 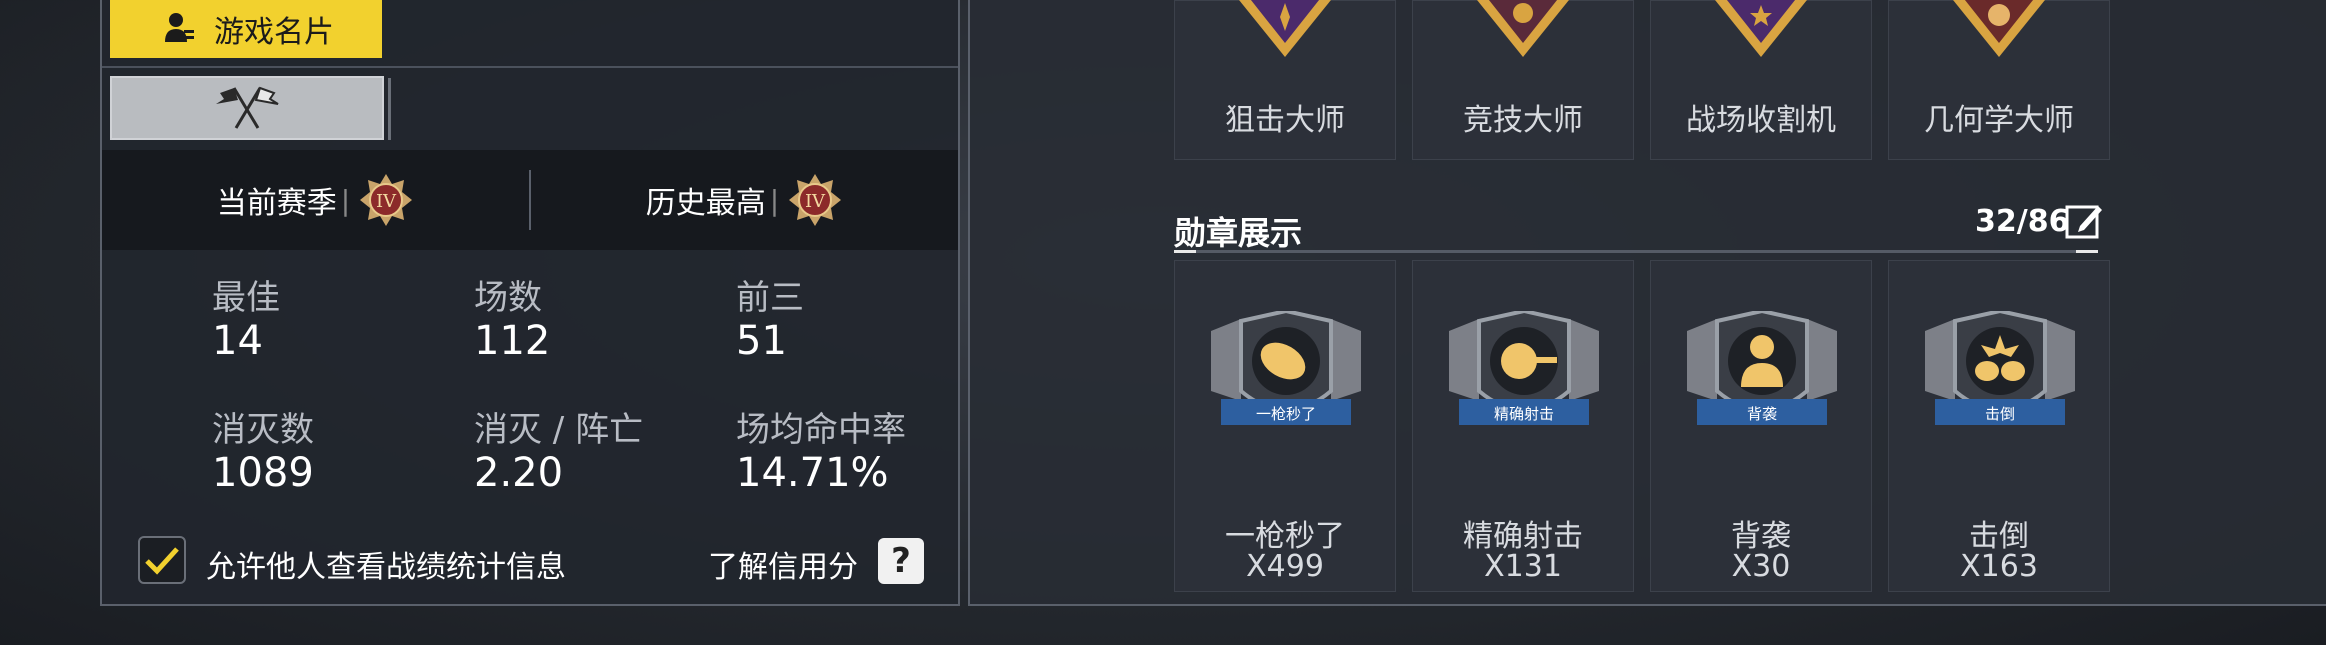 What do you see at coordinates (1761, 414) in the screenshot?
I see `medal-ribbon-label: 背袭` at bounding box center [1761, 414].